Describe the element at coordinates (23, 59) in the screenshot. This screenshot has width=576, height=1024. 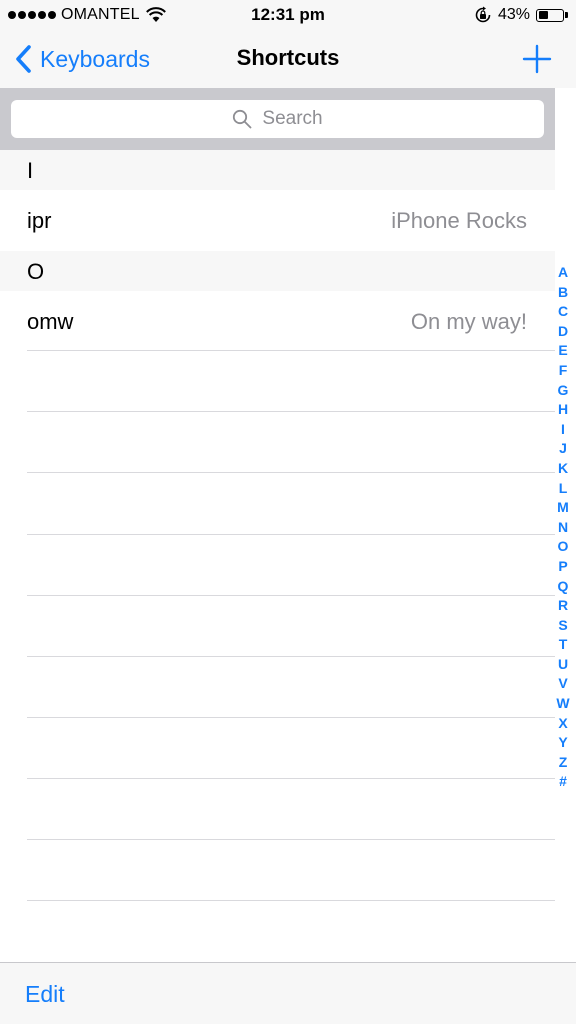
I see `chevron-left-icon` at that location.